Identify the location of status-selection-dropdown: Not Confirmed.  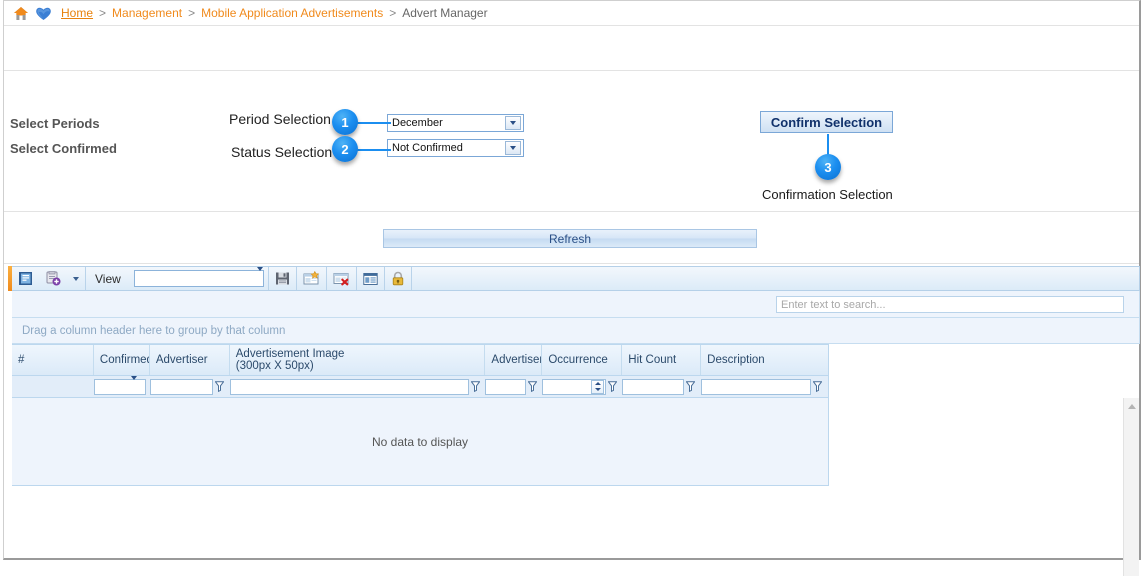
(455, 148).